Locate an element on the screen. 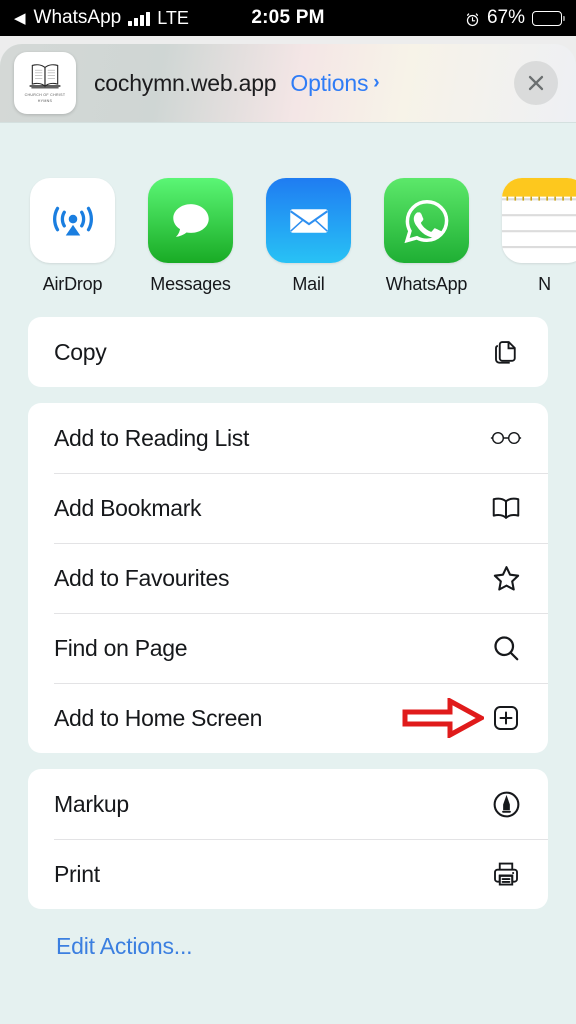 The height and width of the screenshot is (1024, 576). share-app-label: AirDrop is located at coordinates (72, 284).